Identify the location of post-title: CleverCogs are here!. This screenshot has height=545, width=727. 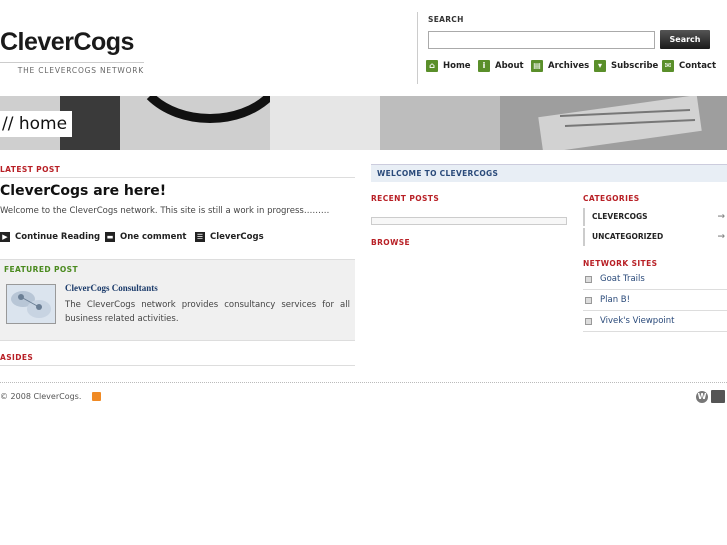
(83, 191).